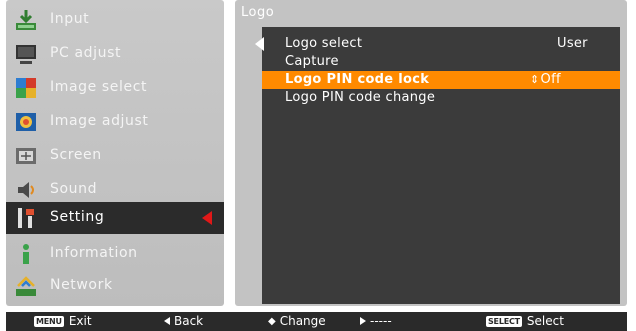 The height and width of the screenshot is (331, 636). Describe the element at coordinates (99, 121) in the screenshot. I see `menu-item-label: Image adjust` at that location.